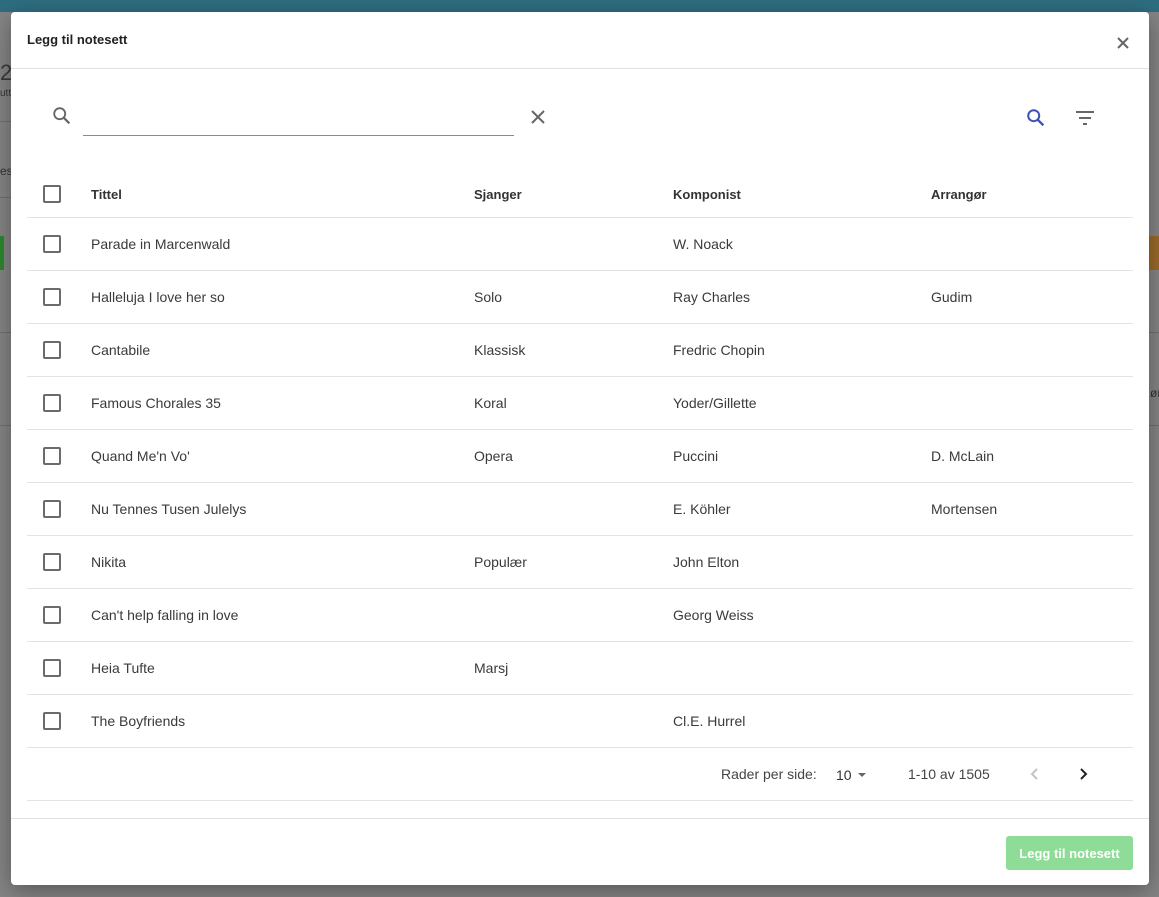  I want to click on table-row: Can't help falling in love Georg Weiss, so click(580, 615).